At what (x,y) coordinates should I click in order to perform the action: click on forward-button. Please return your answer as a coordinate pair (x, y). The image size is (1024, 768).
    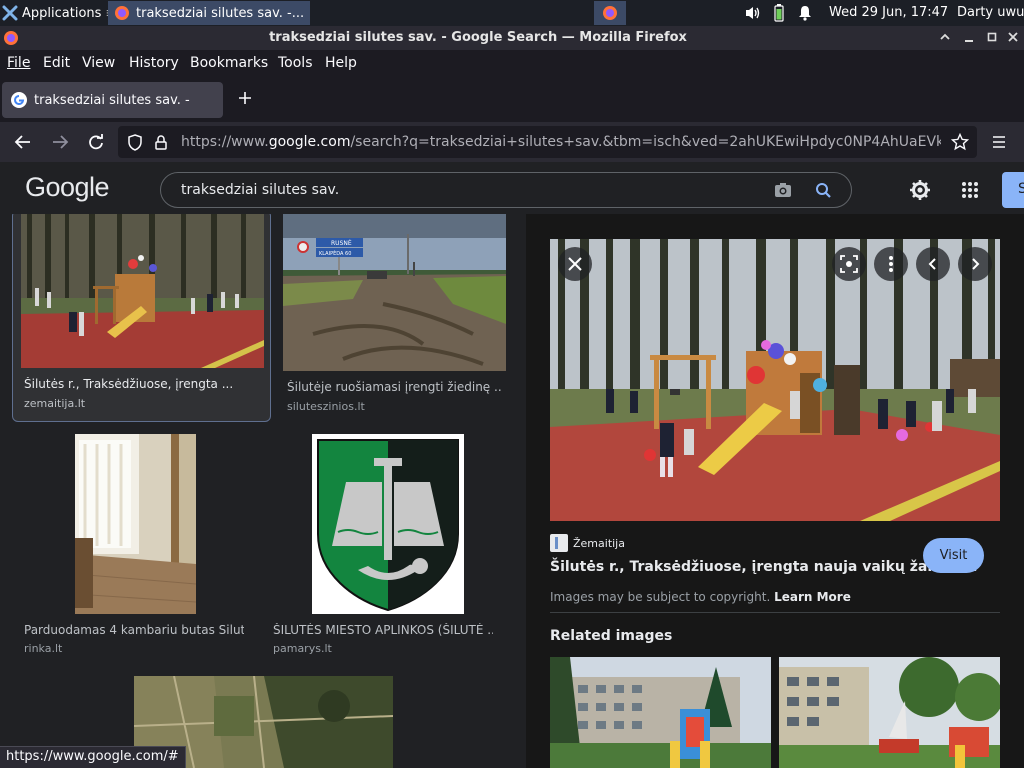
    Looking at the image, I should click on (60, 142).